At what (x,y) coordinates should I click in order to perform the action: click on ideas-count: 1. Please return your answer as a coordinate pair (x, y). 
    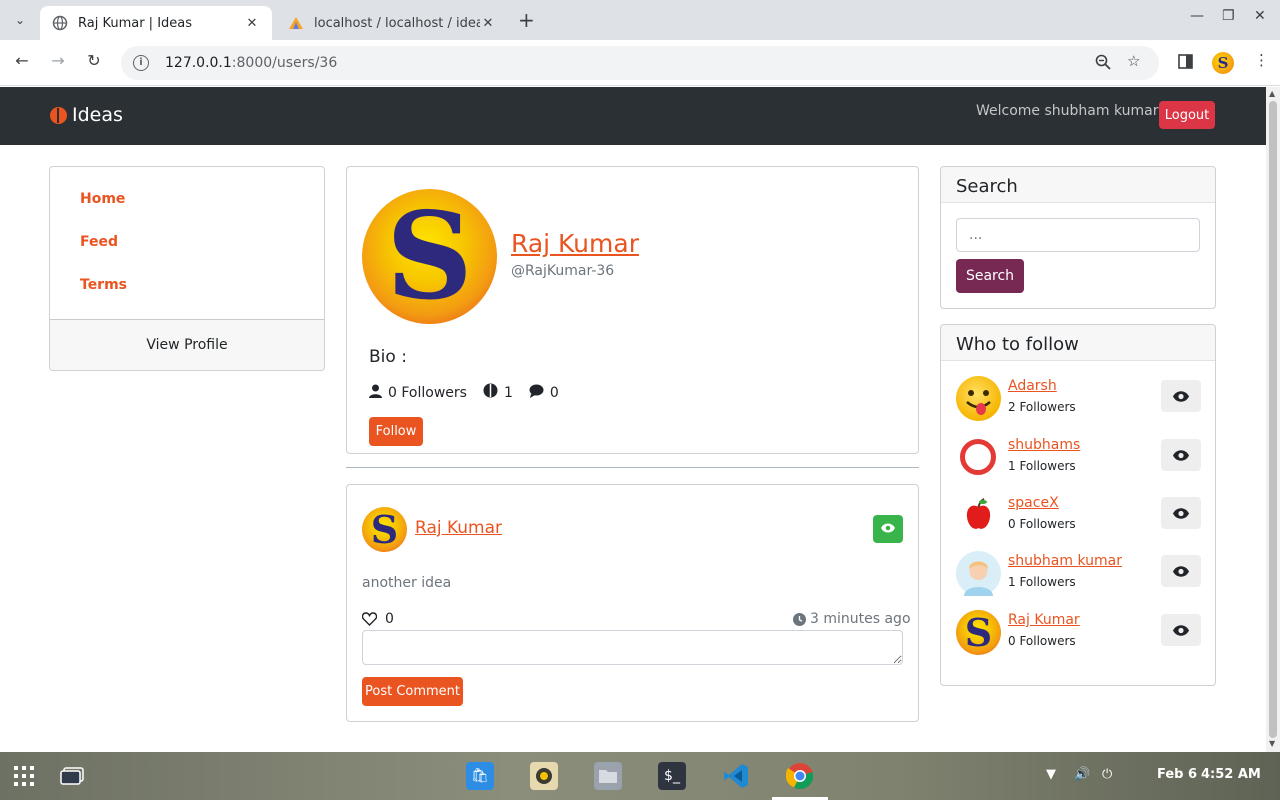
    Looking at the image, I should click on (508, 392).